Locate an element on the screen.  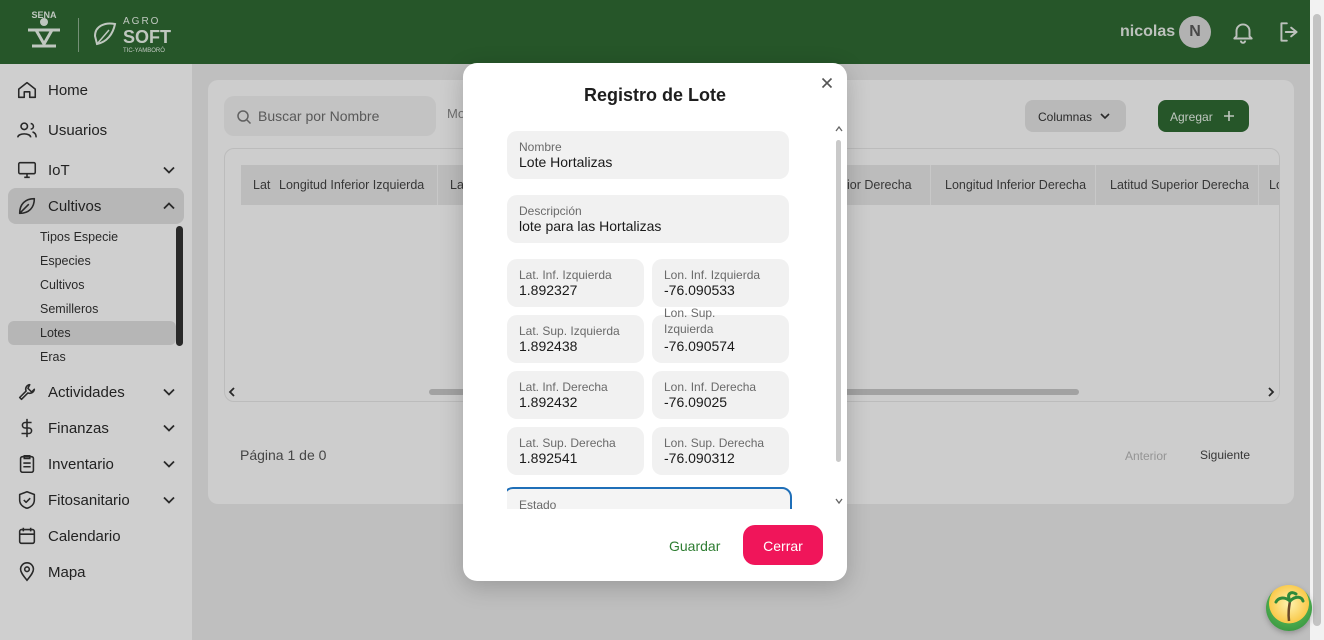
field-label: Lat. Sup. Derecha is located at coordinates (567, 443).